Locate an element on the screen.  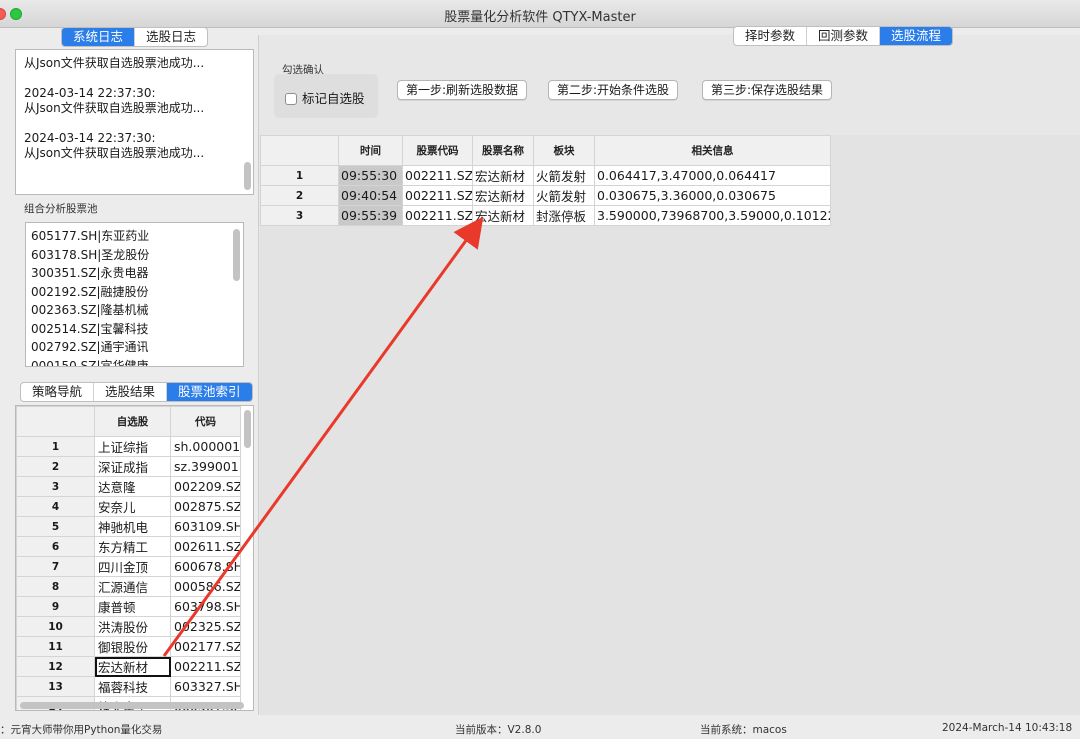
stock-name-cell: 御银股份 is located at coordinates (132, 646).